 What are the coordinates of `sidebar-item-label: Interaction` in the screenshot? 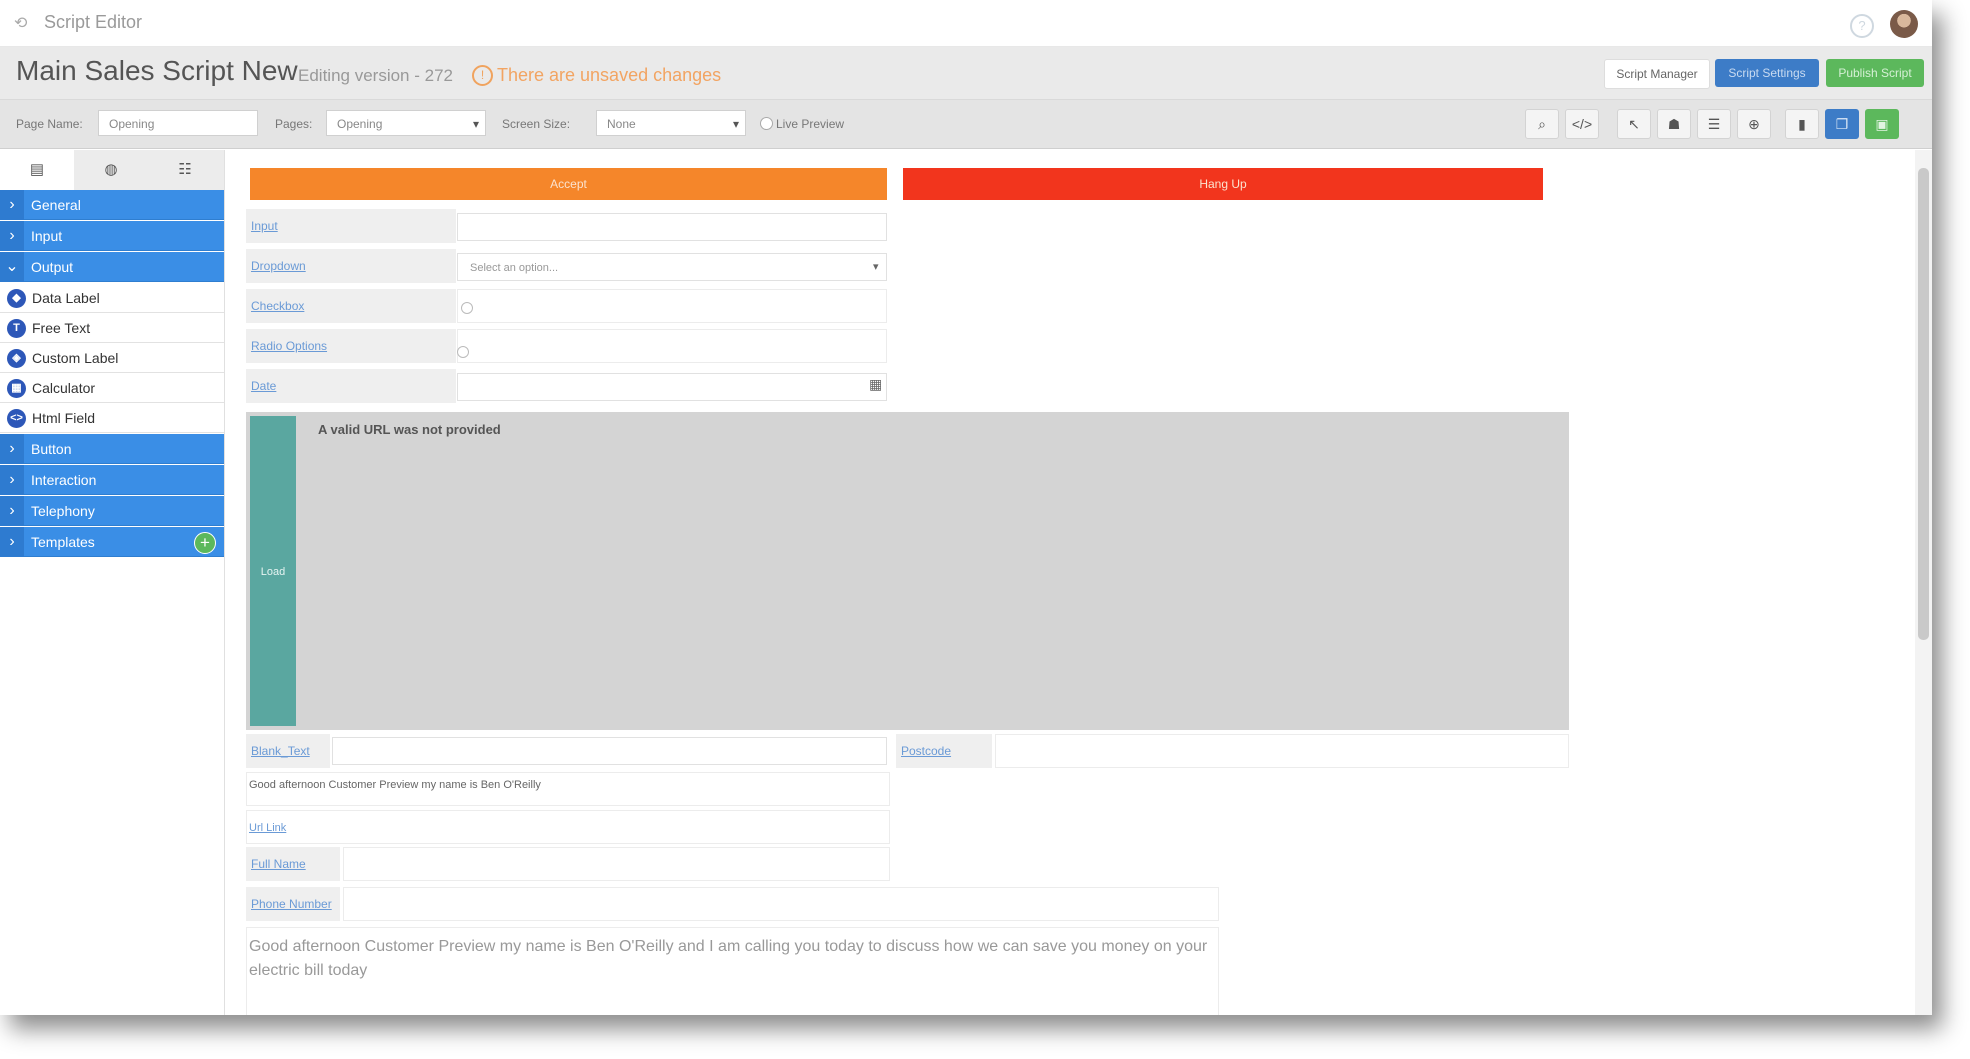 It's located at (64, 480).